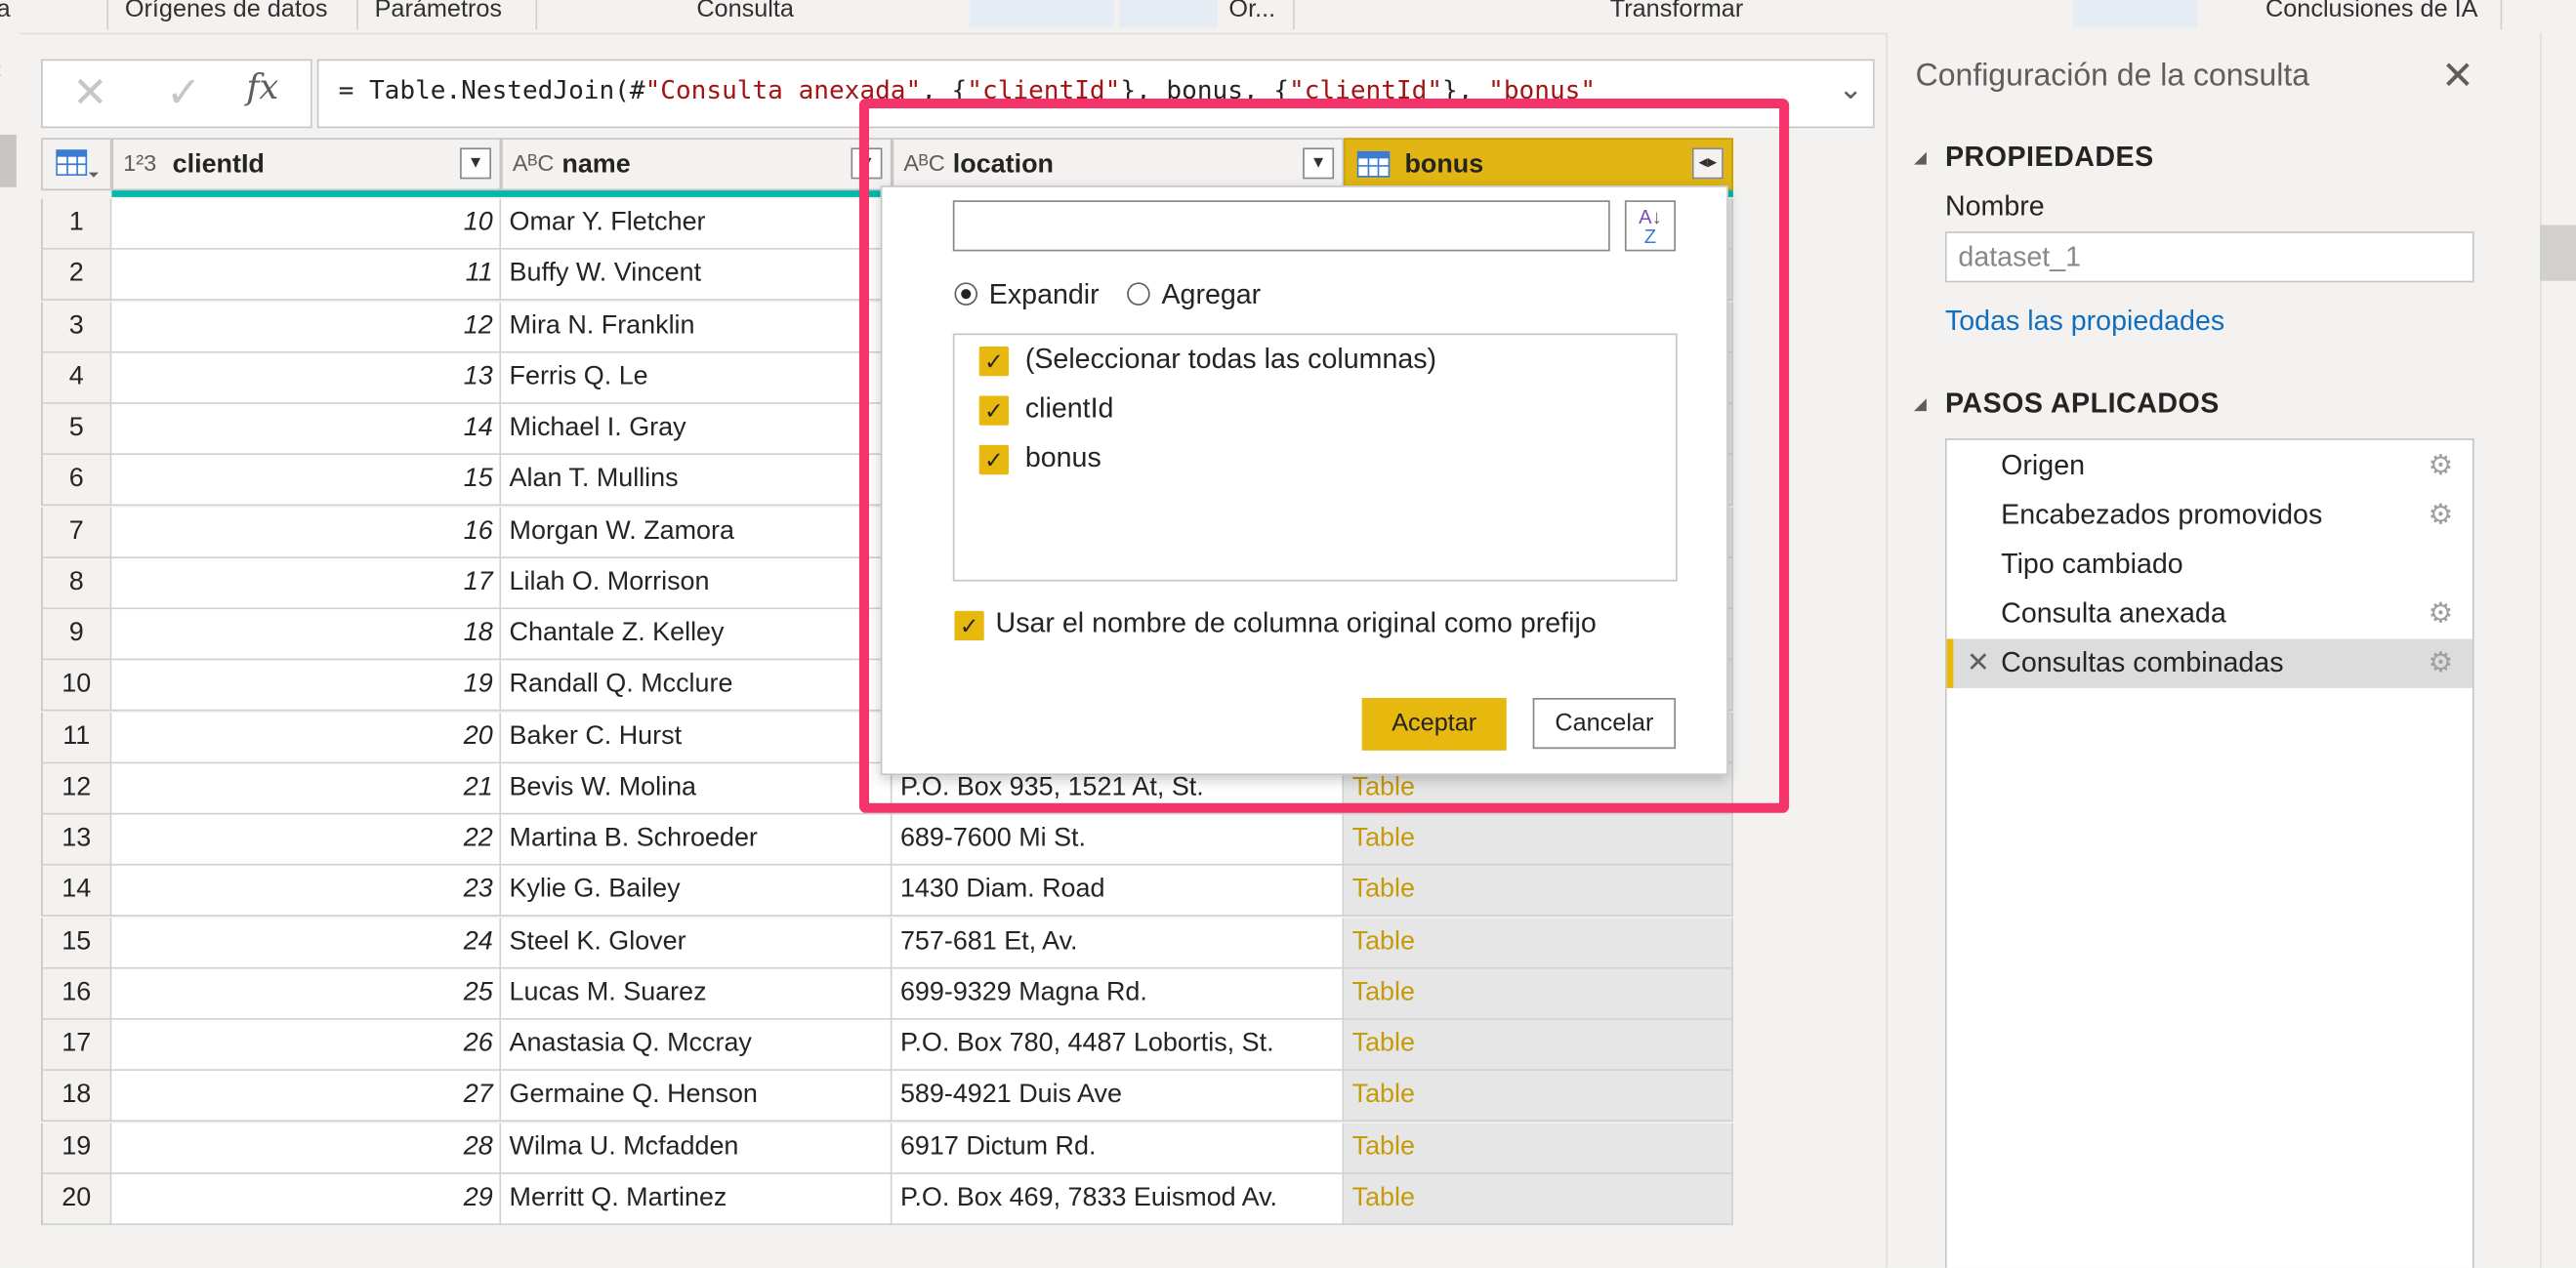 The image size is (2576, 1268). Describe the element at coordinates (262, 86) in the screenshot. I see `function-icon: fx` at that location.